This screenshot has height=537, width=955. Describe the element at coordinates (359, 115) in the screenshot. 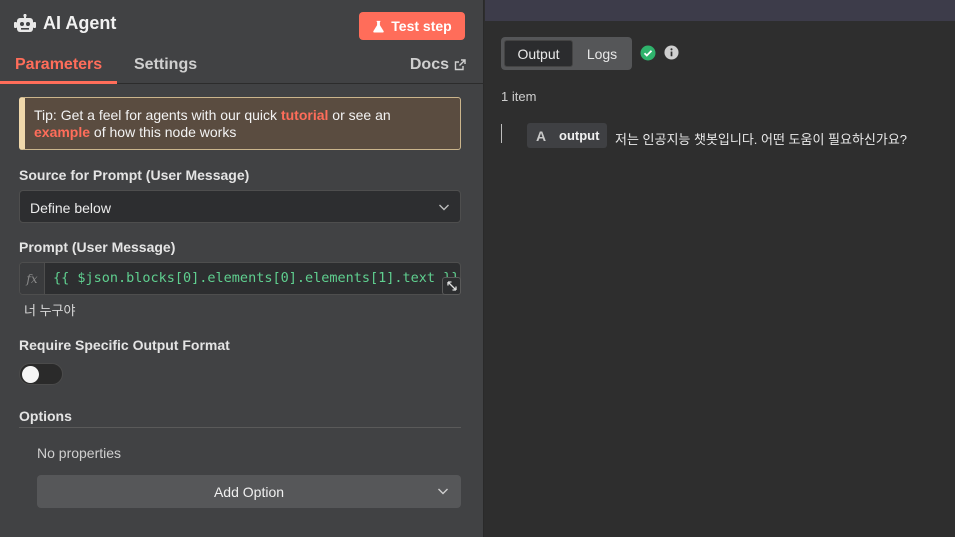

I see `tip-text-middle: or see an` at that location.